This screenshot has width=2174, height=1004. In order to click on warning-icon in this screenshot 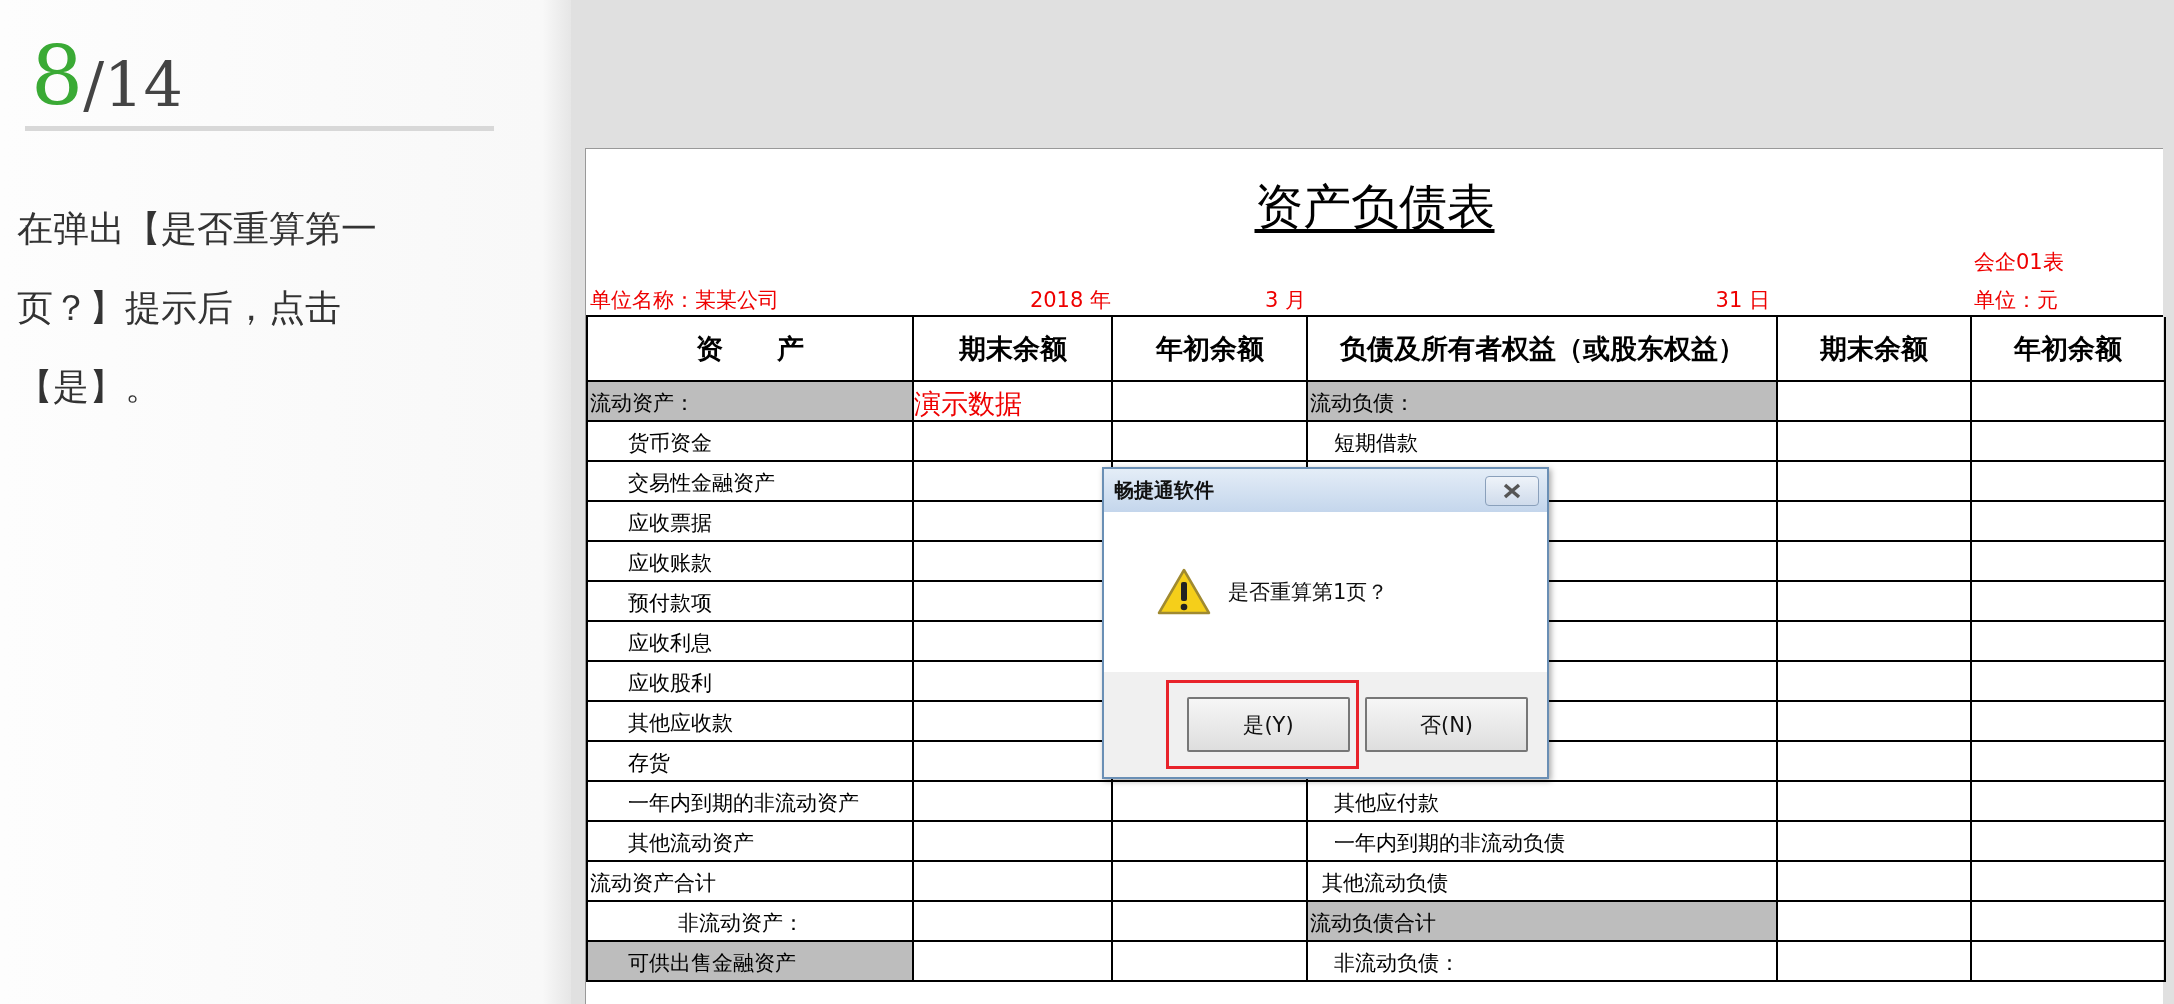, I will do `click(1184, 592)`.